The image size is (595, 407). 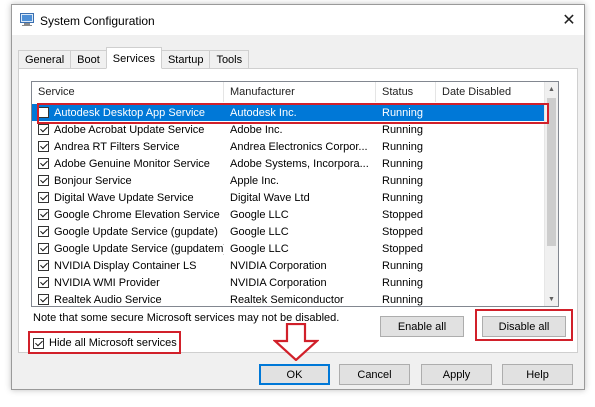 What do you see at coordinates (128, 92) in the screenshot?
I see `column-header-service: Service` at bounding box center [128, 92].